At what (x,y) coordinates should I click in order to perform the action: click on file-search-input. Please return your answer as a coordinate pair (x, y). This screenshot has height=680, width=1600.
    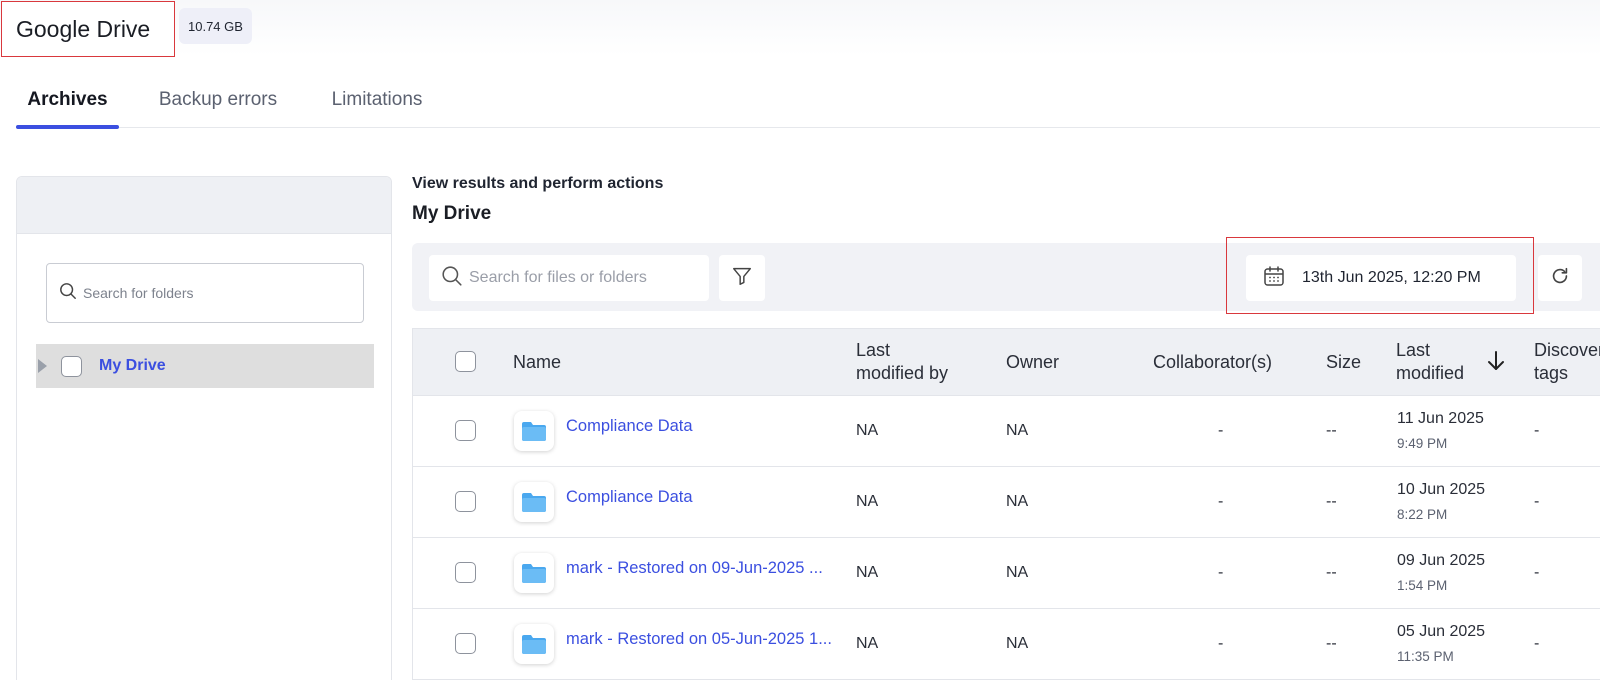
    Looking at the image, I should click on (584, 278).